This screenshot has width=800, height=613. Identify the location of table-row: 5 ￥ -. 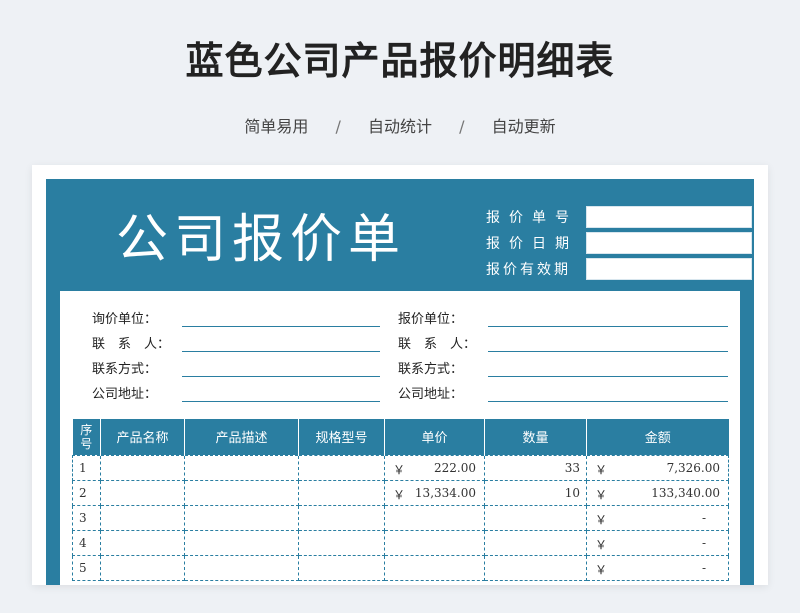
(400, 567).